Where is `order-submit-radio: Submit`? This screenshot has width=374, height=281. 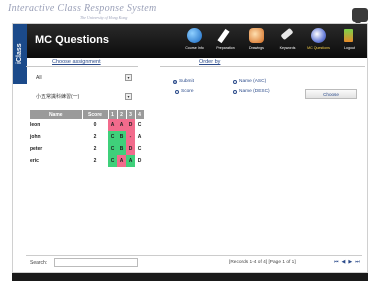
order-submit-radio: Submit is located at coordinates (183, 81).